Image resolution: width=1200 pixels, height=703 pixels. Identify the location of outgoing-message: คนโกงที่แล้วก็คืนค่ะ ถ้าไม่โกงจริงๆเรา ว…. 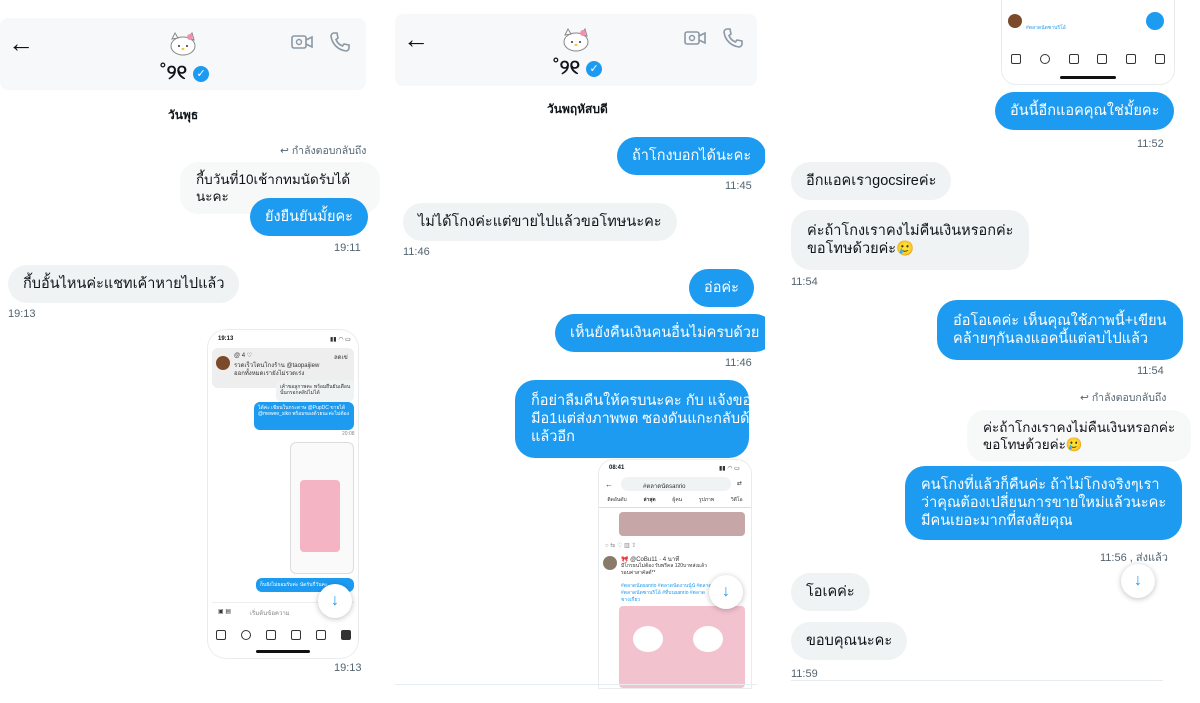
(1044, 503).